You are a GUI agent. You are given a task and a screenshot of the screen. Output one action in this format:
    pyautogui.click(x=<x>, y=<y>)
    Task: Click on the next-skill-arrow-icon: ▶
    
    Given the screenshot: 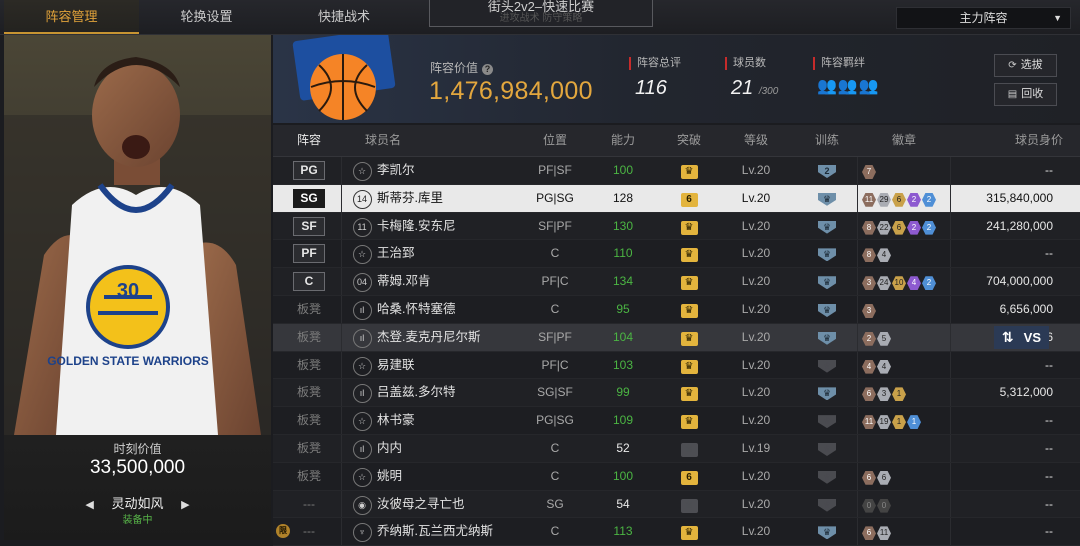 What is the action you would take?
    pyautogui.click(x=185, y=504)
    